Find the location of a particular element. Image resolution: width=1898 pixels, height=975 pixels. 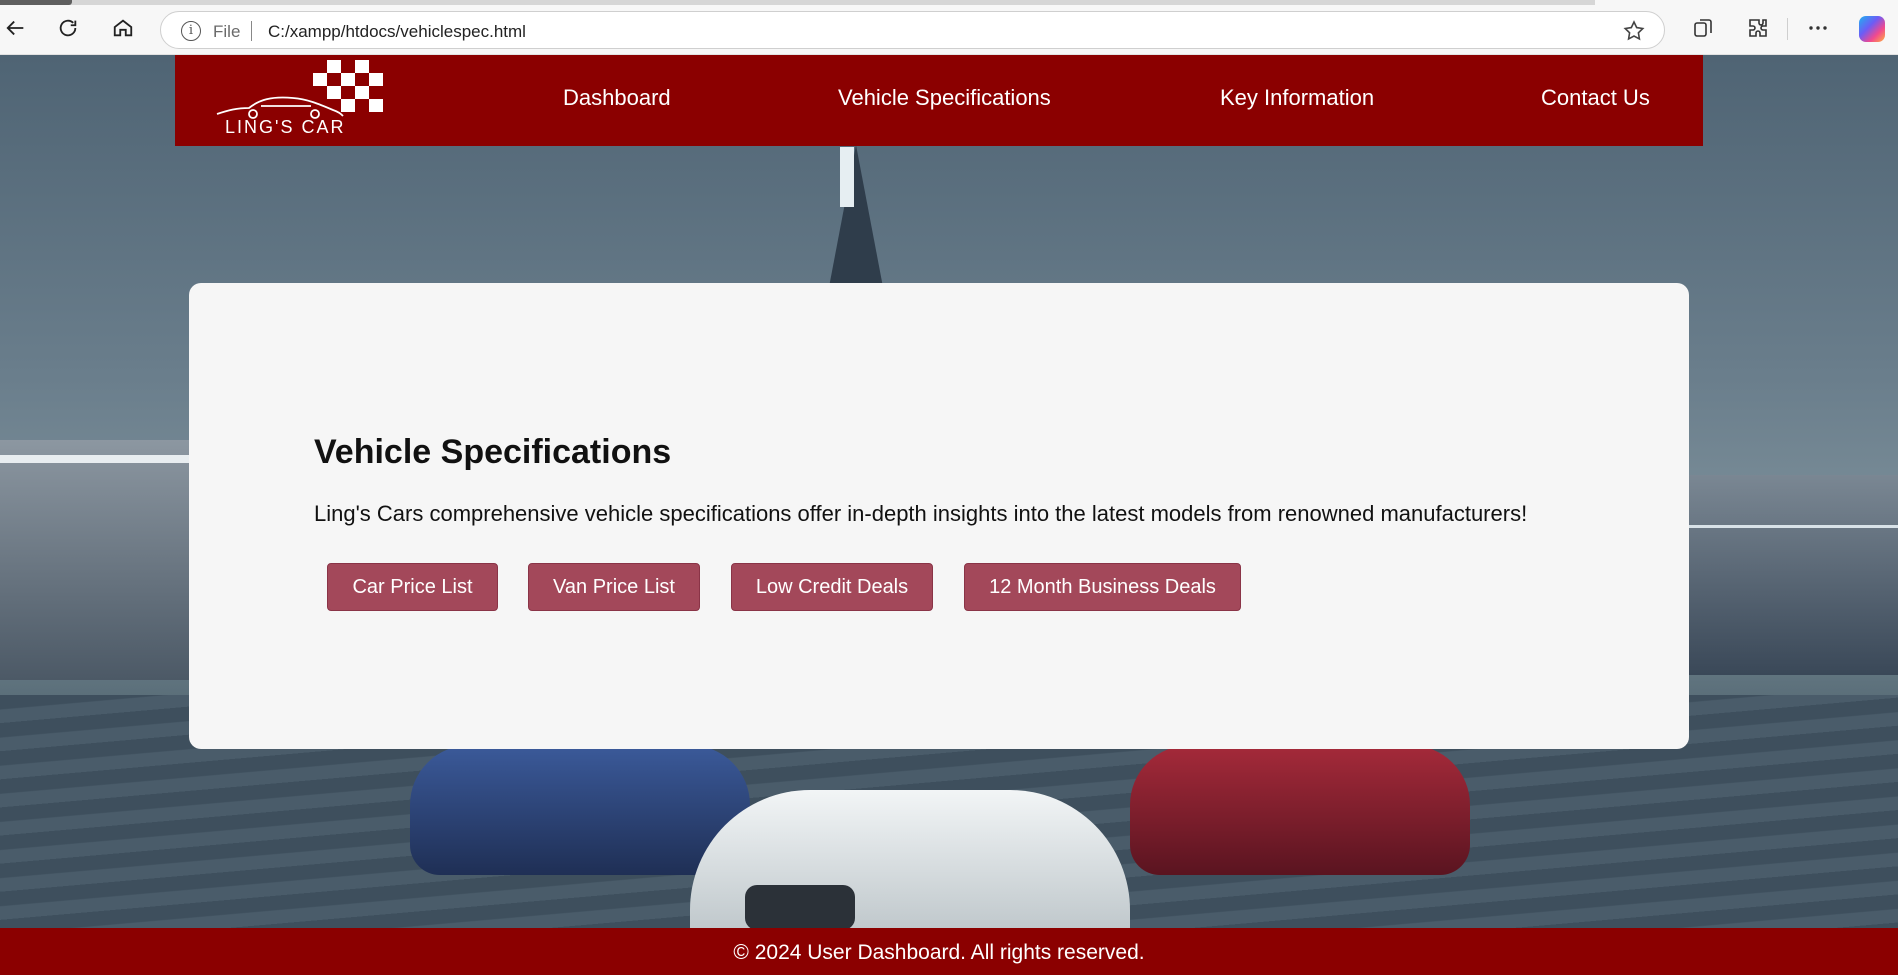

info-icon: i is located at coordinates (191, 31).